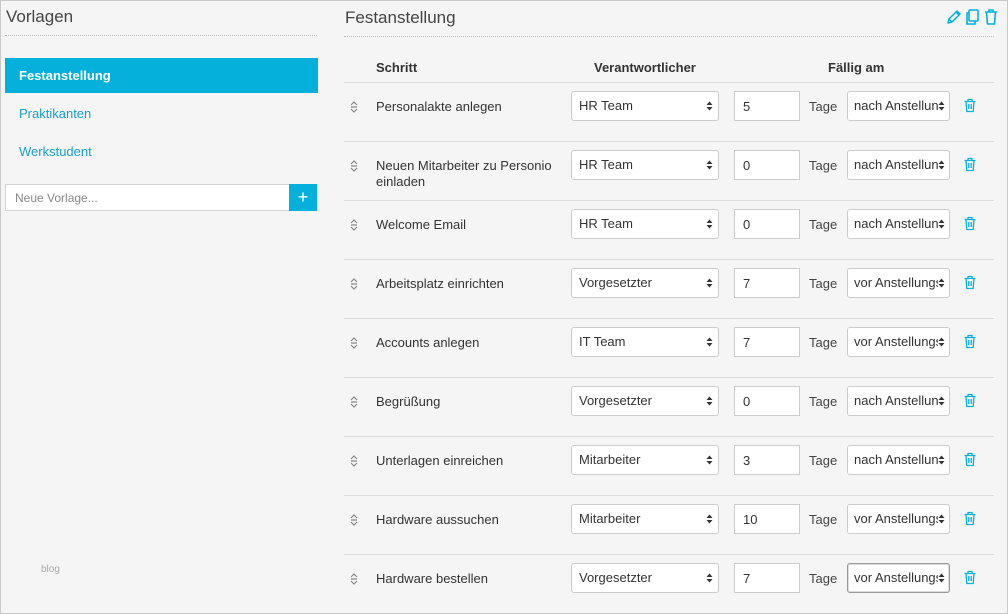 This screenshot has width=1008, height=614. What do you see at coordinates (602, 341) in the screenshot?
I see `responsible-value: IT Team` at bounding box center [602, 341].